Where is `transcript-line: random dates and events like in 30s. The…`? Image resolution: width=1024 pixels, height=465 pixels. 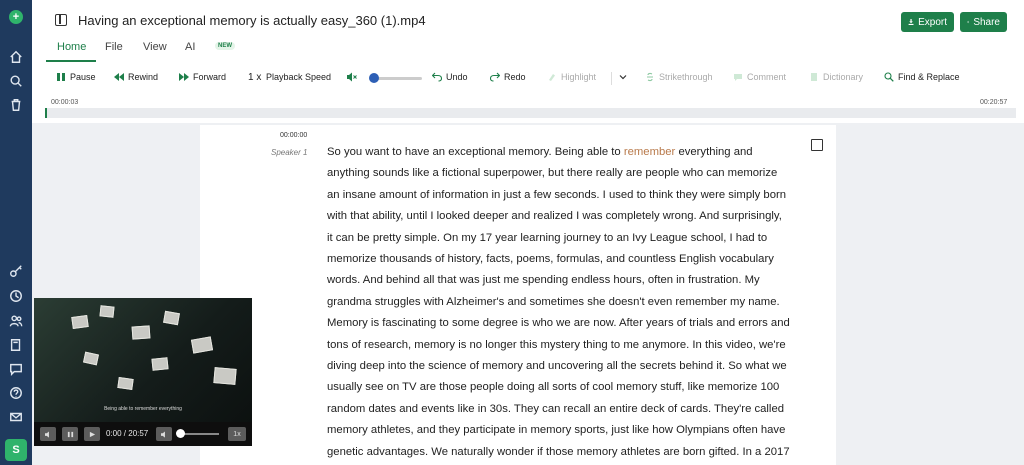 transcript-line: random dates and events like in 30s. The… is located at coordinates (562, 409).